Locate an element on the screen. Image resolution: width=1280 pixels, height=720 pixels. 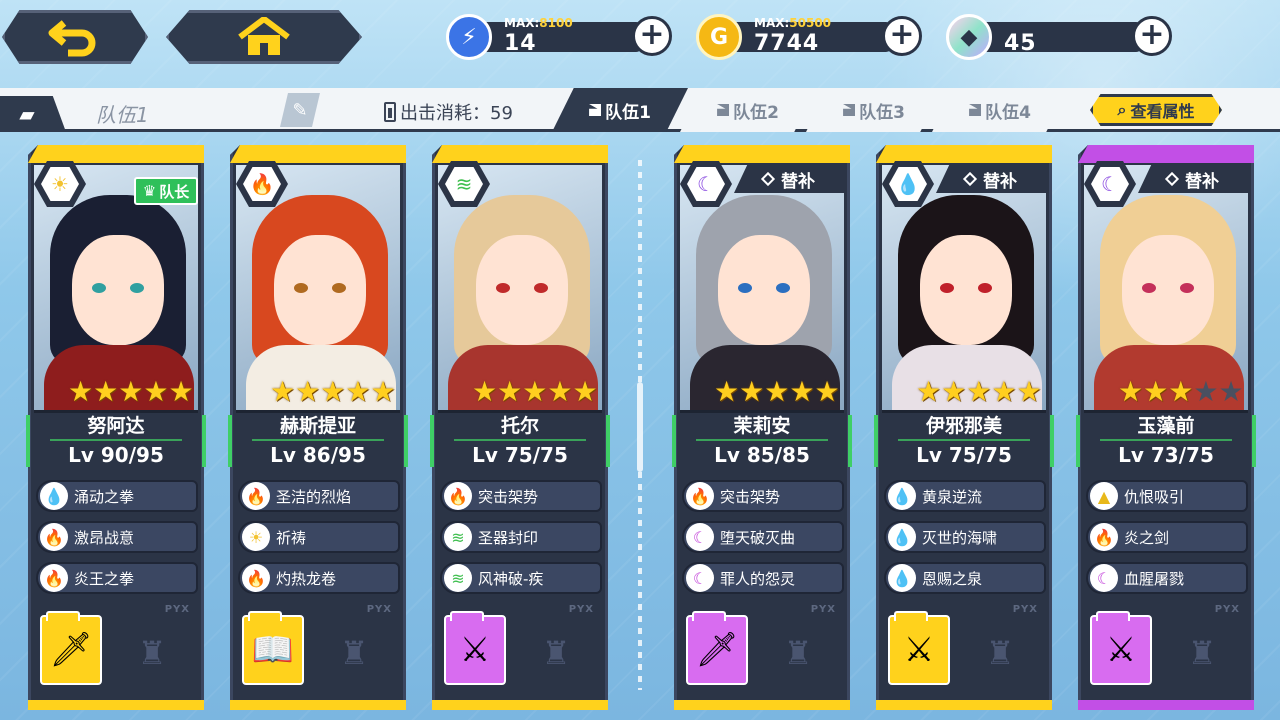
sortie-cost: 出击消耗：59 is located at coordinates (448, 112).